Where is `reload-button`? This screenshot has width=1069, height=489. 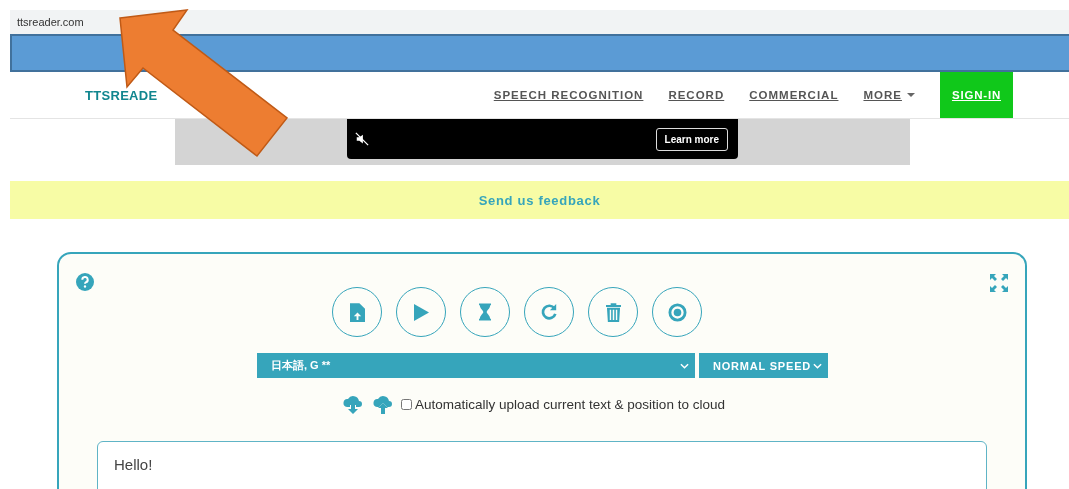 reload-button is located at coordinates (549, 312).